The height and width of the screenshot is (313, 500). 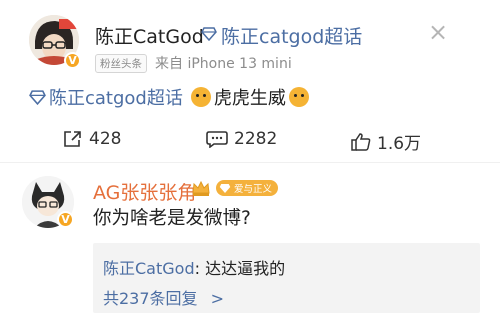 I want to click on reply-line: 陈正CatGod: 达达逼我的, so click(x=194, y=267).